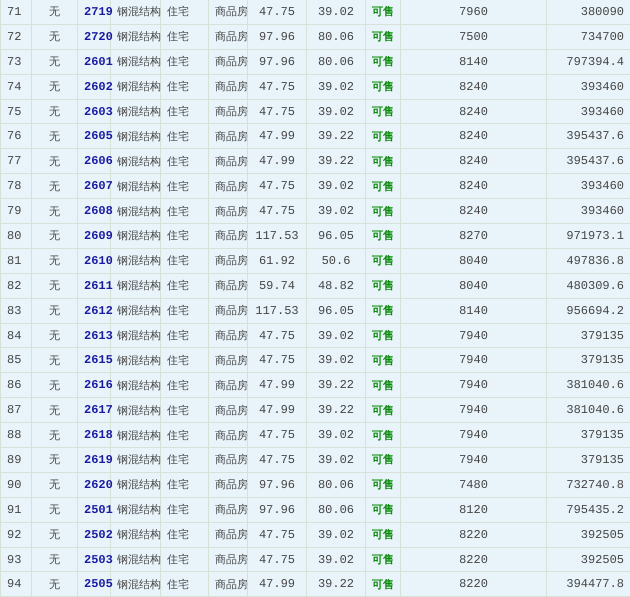 The width and height of the screenshot is (630, 597). I want to click on room-link: 2613, so click(98, 335).